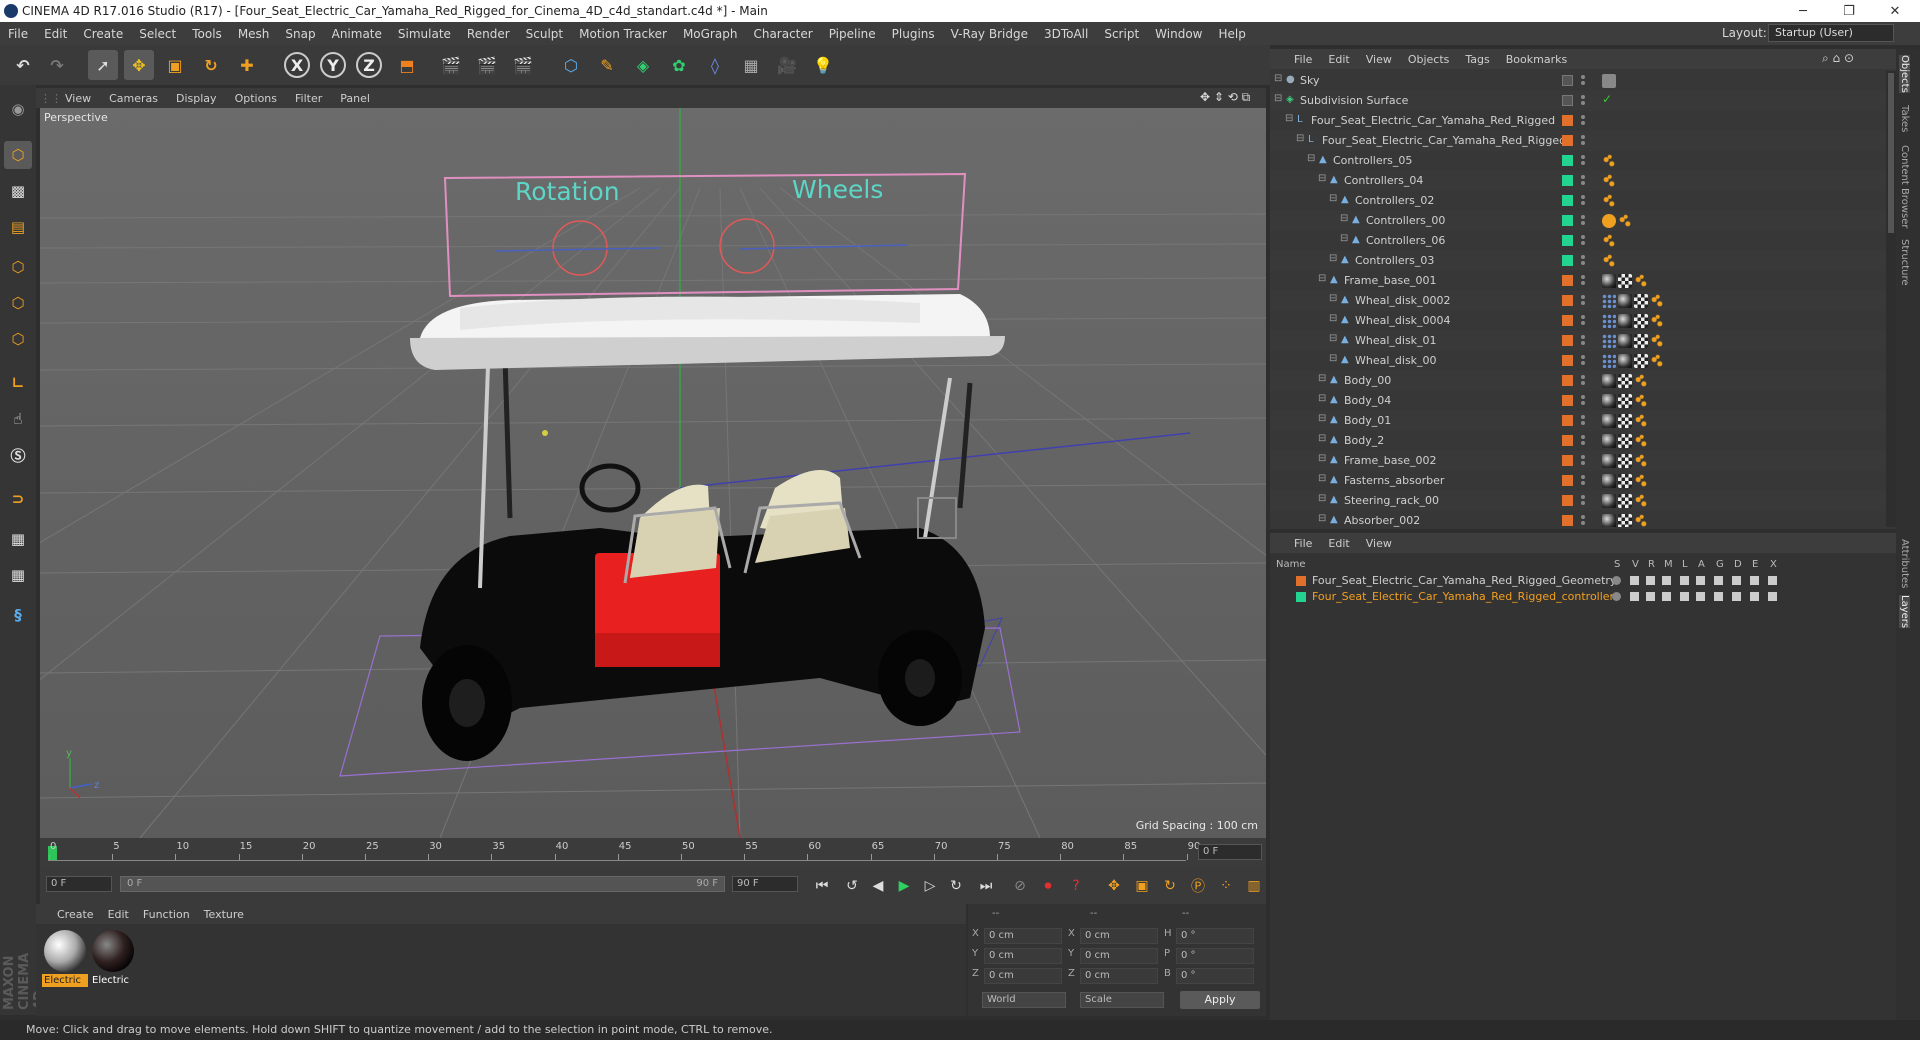  I want to click on render-picture-viewer-icon: 🎬, so click(487, 65).